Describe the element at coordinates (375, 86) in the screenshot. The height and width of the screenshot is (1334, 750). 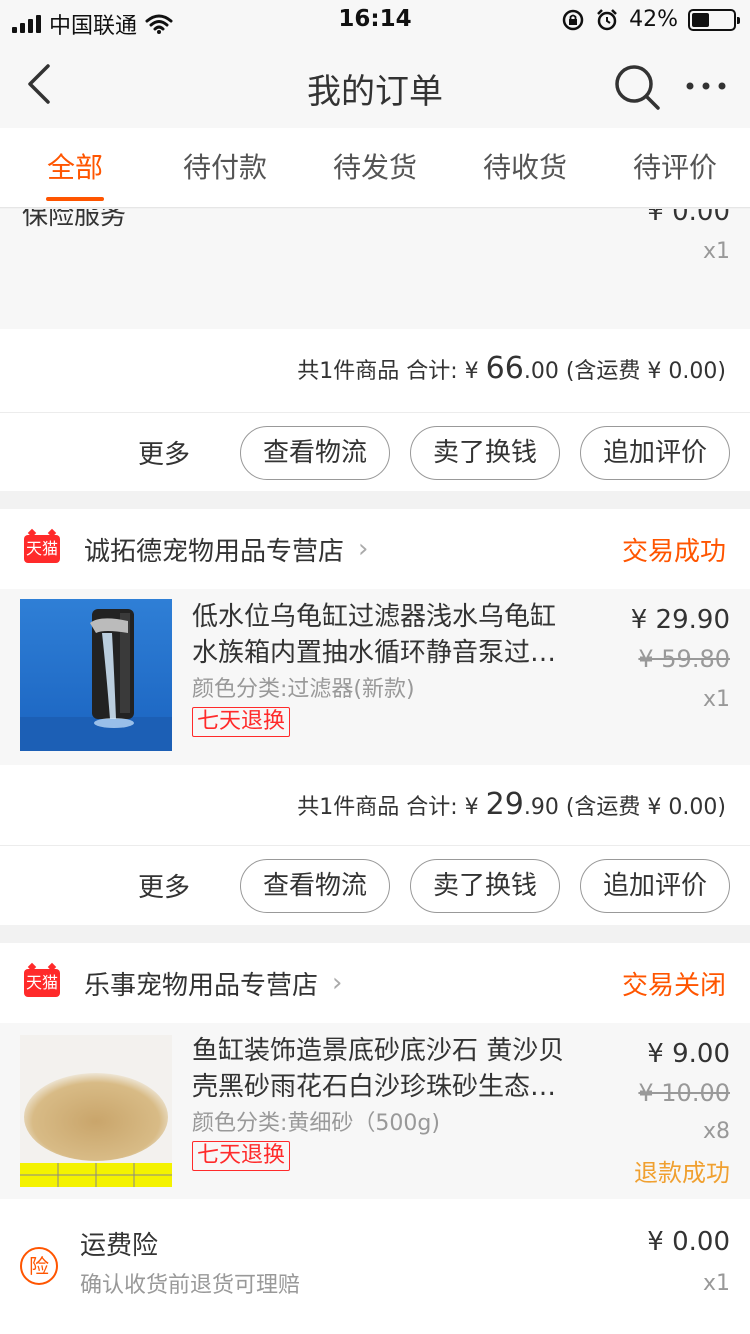
I see `nav-bar: 我的订单` at that location.